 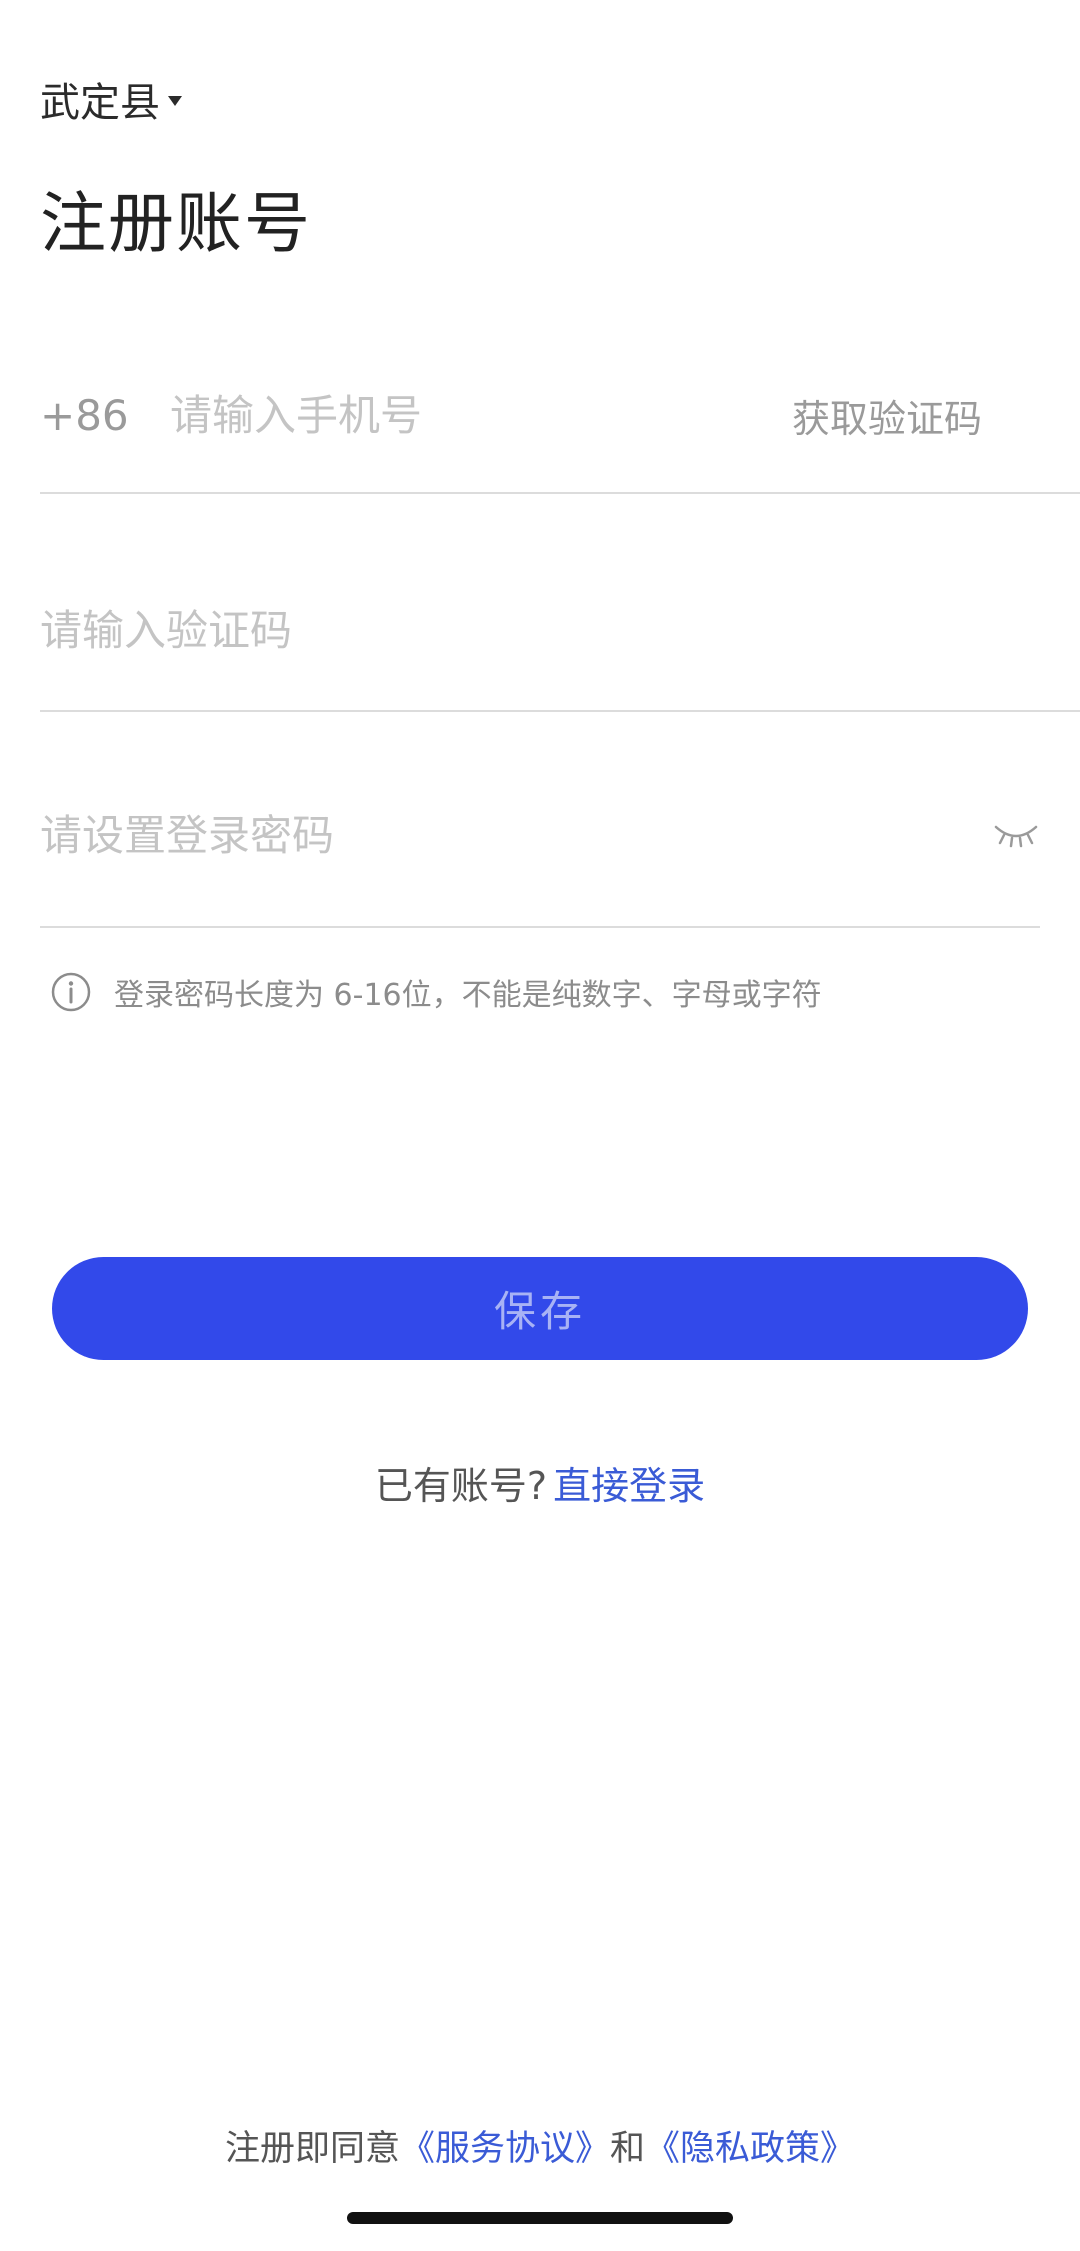 I want to click on password-hint: 登录密码长度为 6-16位，不能是纯数字、字母或字符, so click(x=436, y=992).